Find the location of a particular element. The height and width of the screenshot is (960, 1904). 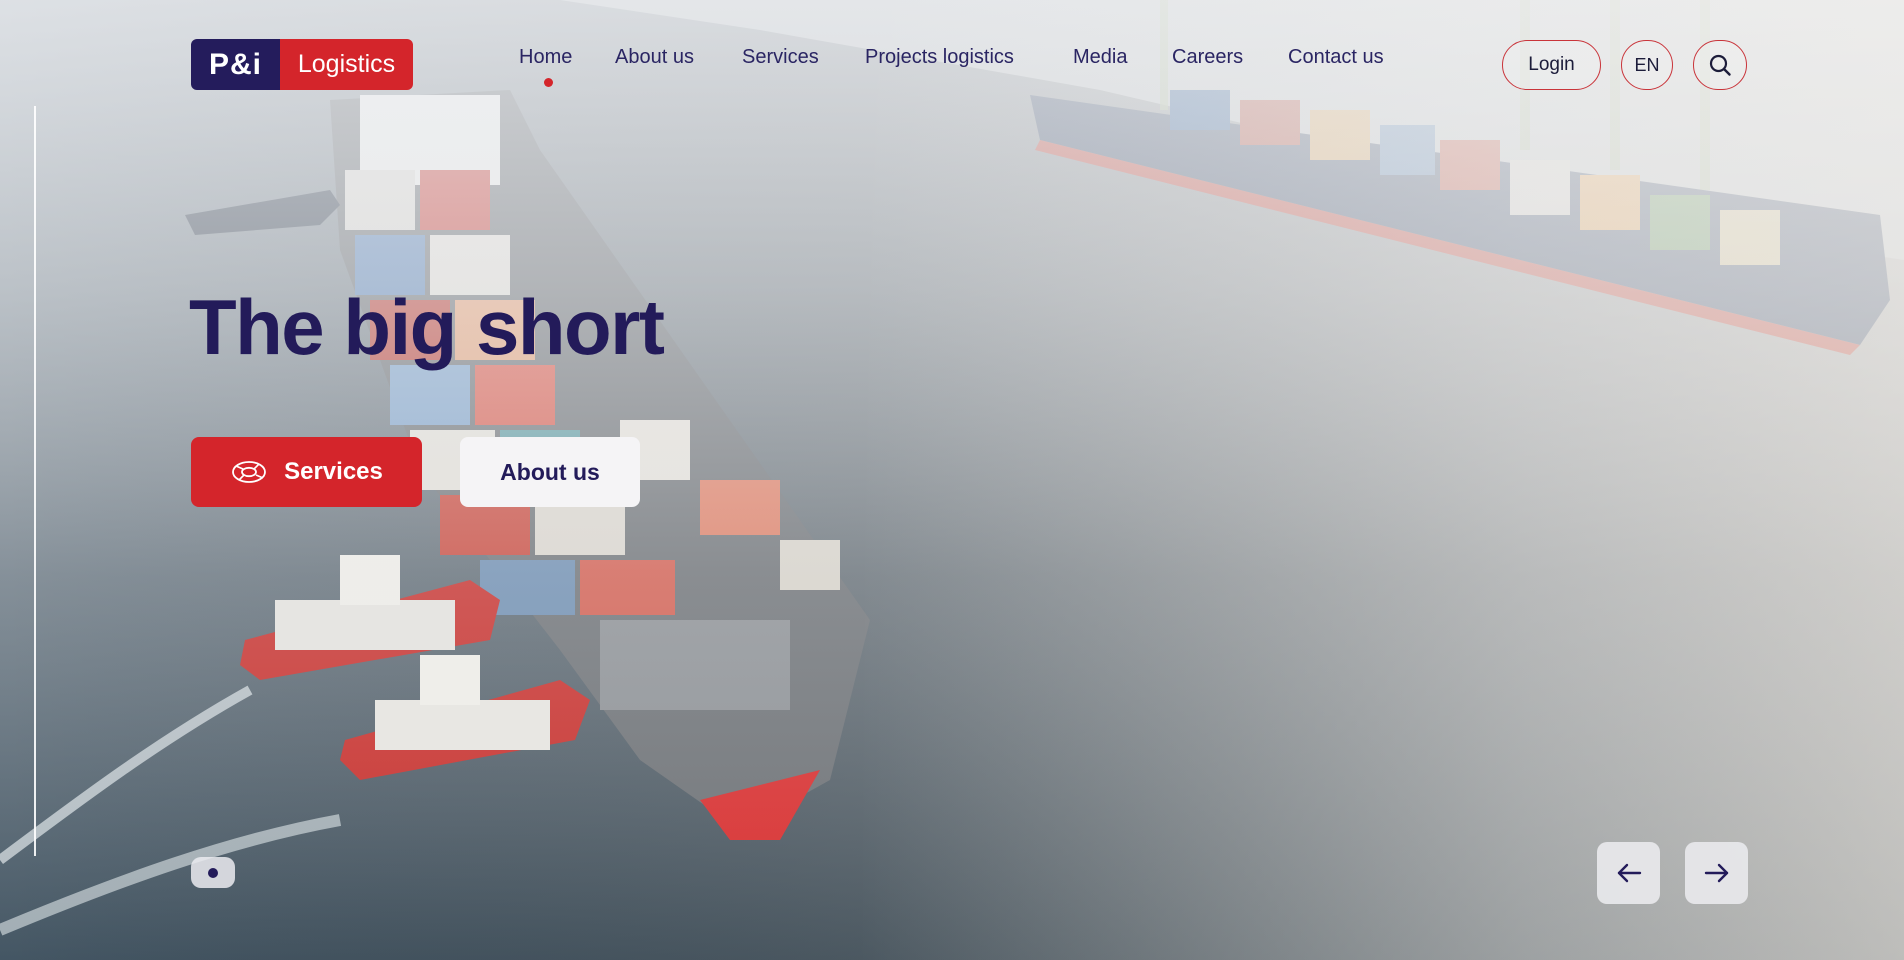

slide-prev-button is located at coordinates (1628, 873).